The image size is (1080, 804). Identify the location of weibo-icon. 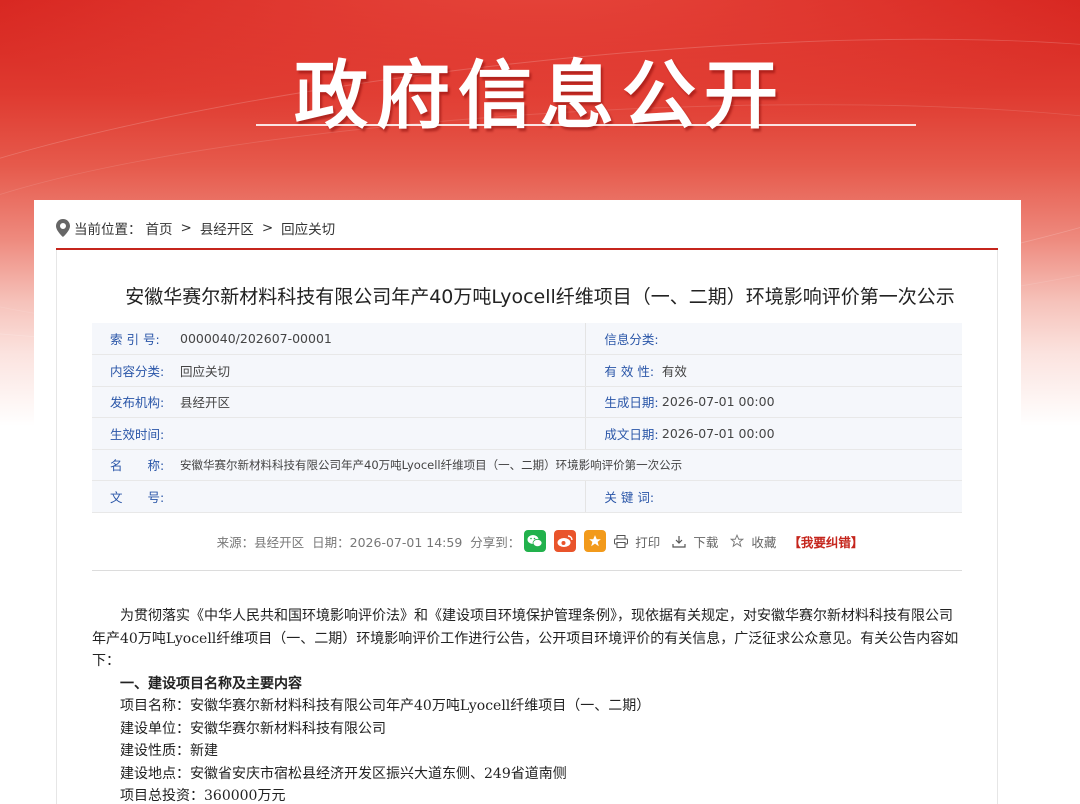
(565, 541).